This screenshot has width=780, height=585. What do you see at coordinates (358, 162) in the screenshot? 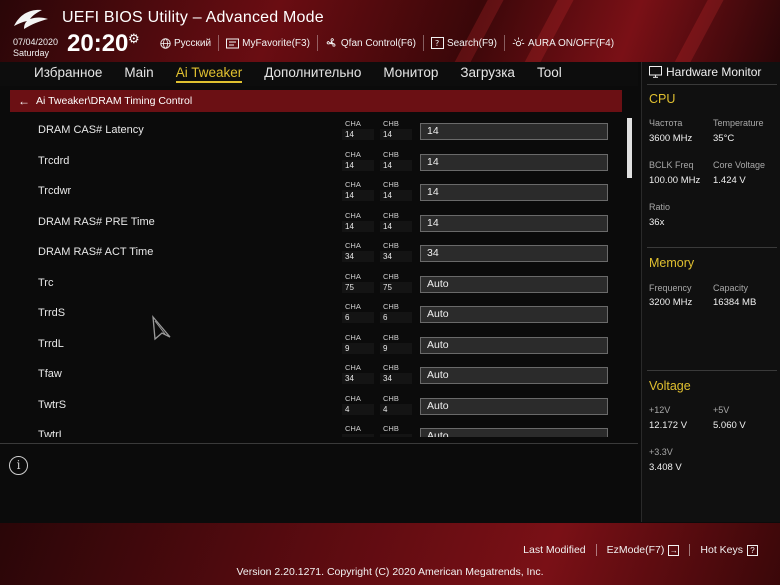
I see `cha-readout: CHA 14` at bounding box center [358, 162].